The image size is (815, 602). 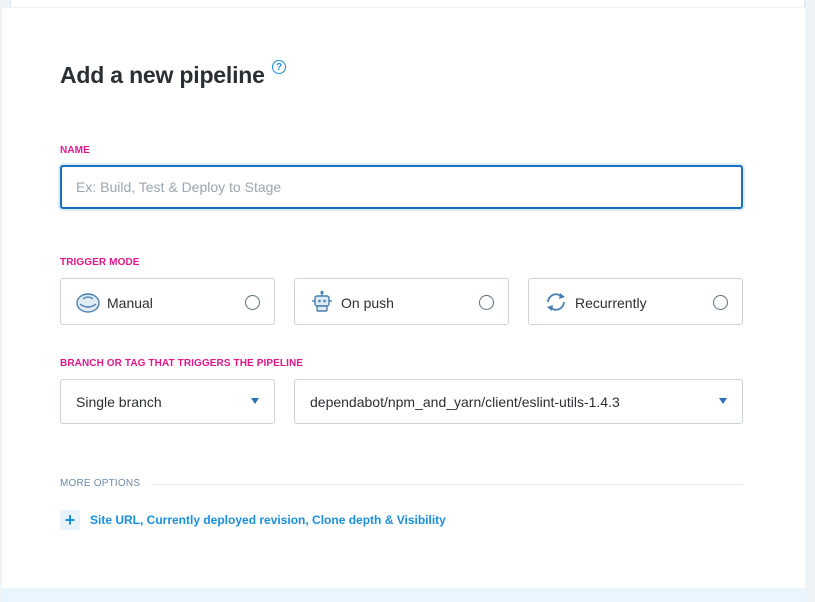 I want to click on refresh-icon, so click(x=556, y=302).